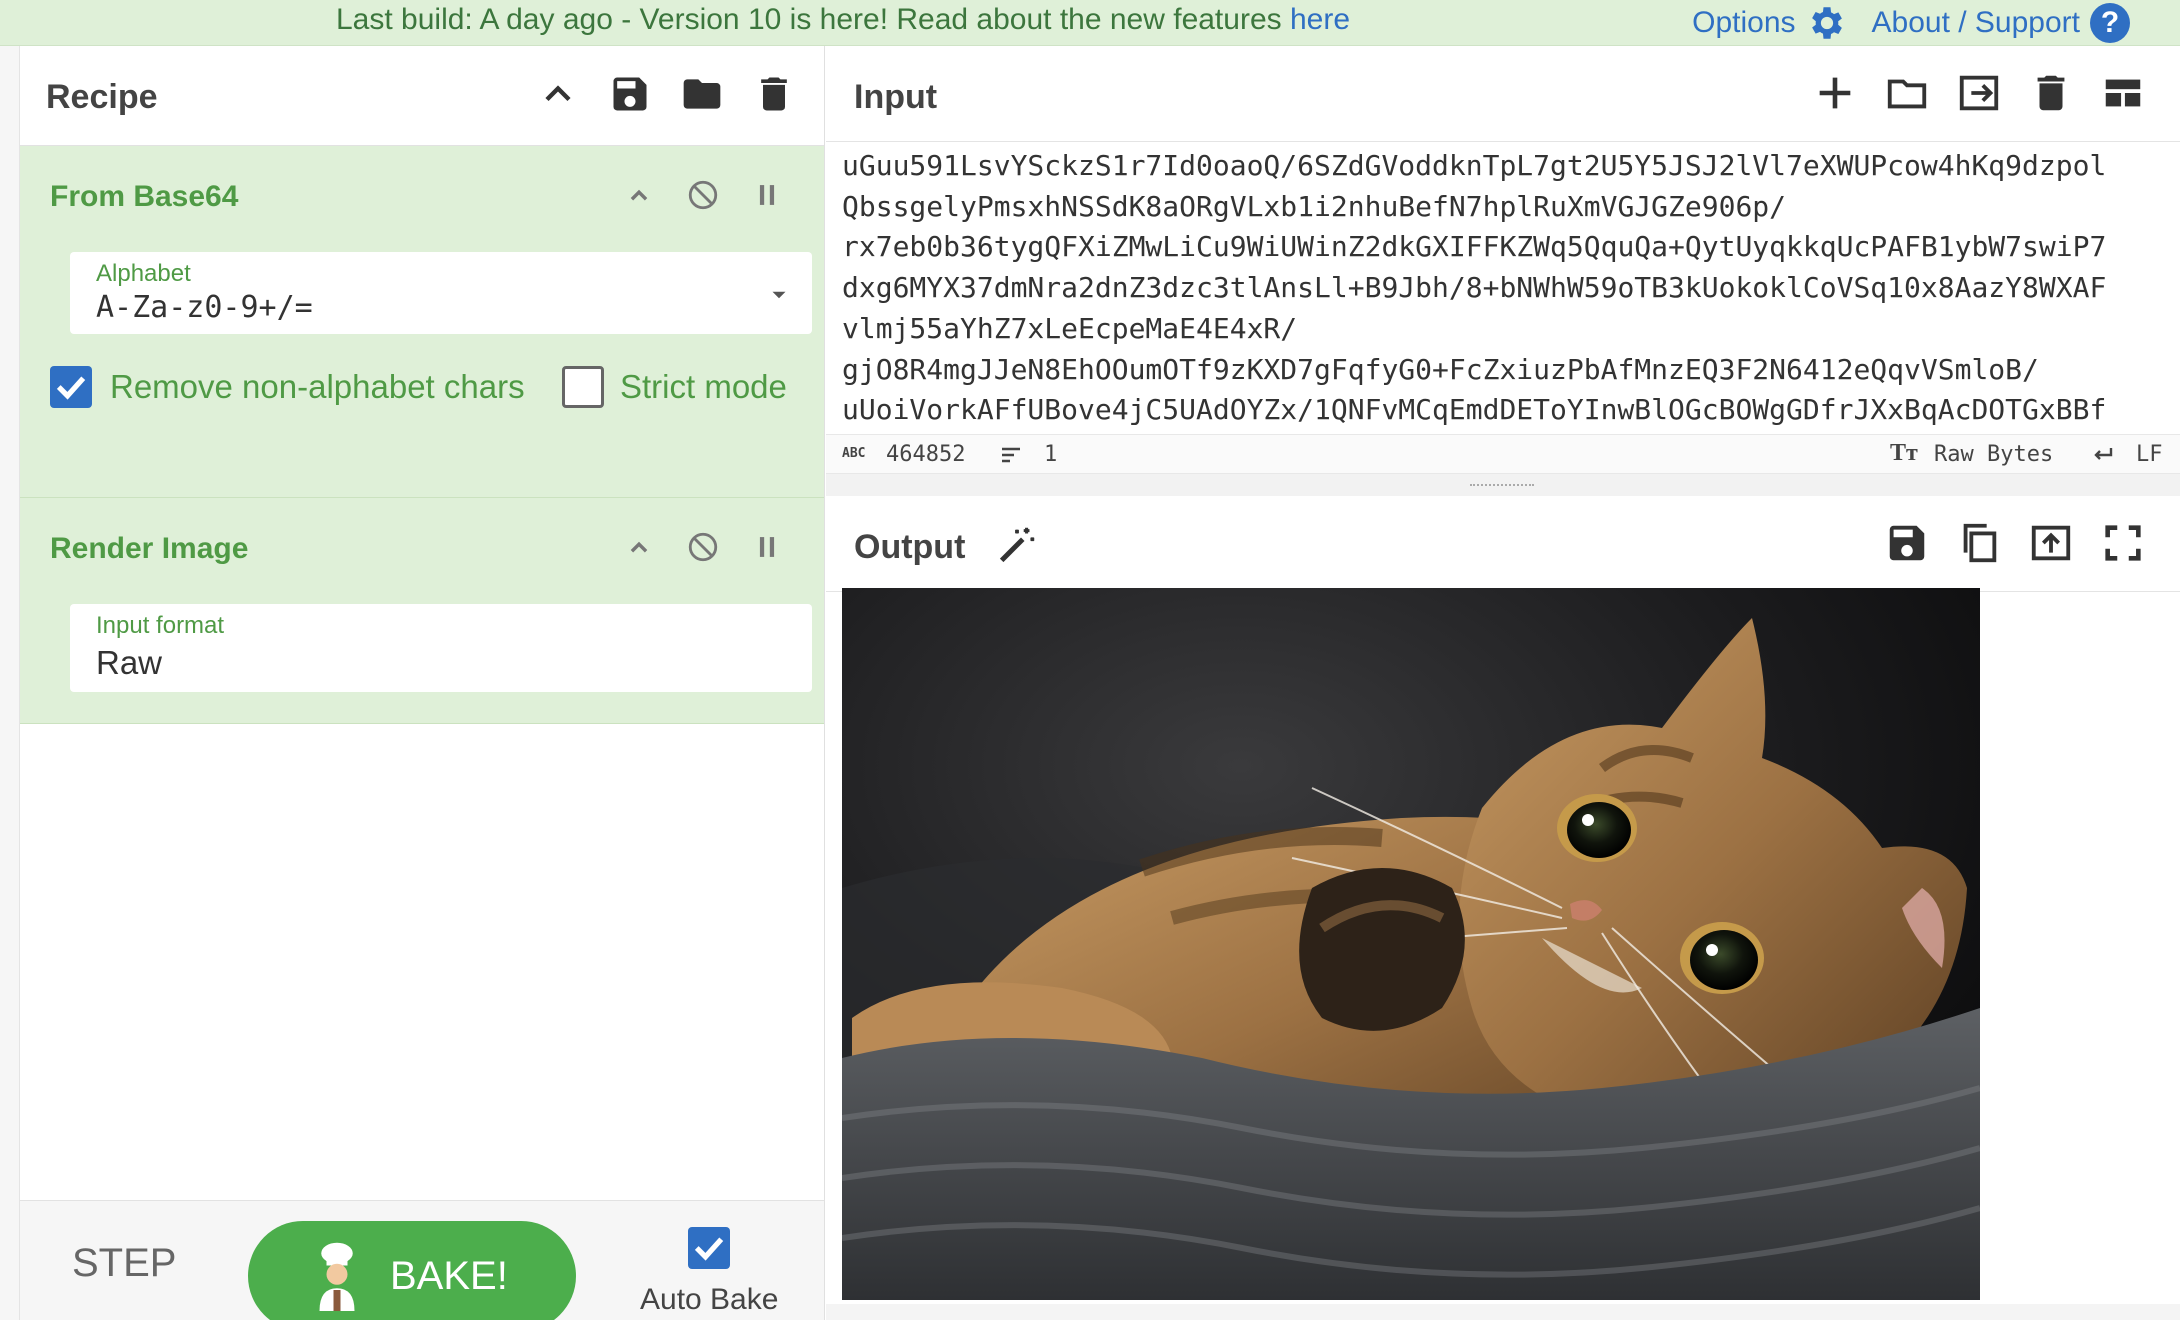  Describe the element at coordinates (160, 625) in the screenshot. I see `input-format-label: Input format` at that location.